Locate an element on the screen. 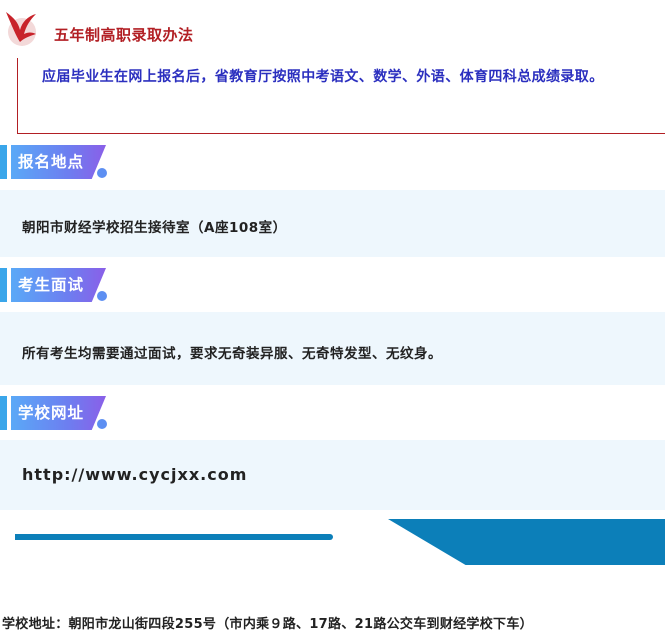 The height and width of the screenshot is (642, 665). registration-location-text: 朝阳市财经学校招生接待室（A座108室） is located at coordinates (154, 228).